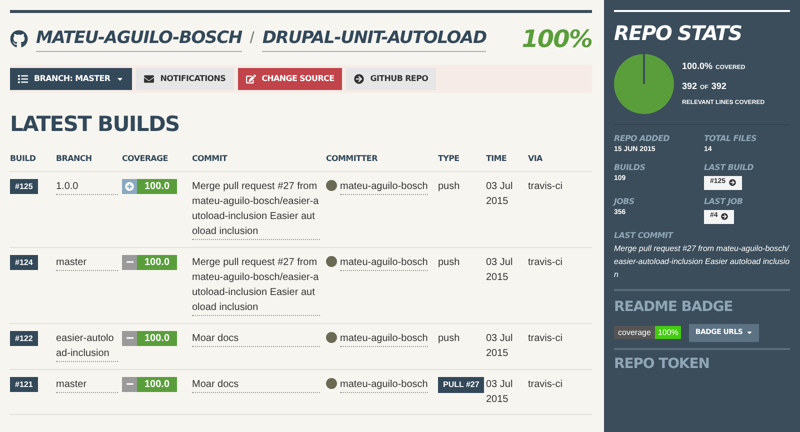 This screenshot has height=432, width=800. What do you see at coordinates (149, 79) in the screenshot?
I see `envelope-icon` at bounding box center [149, 79].